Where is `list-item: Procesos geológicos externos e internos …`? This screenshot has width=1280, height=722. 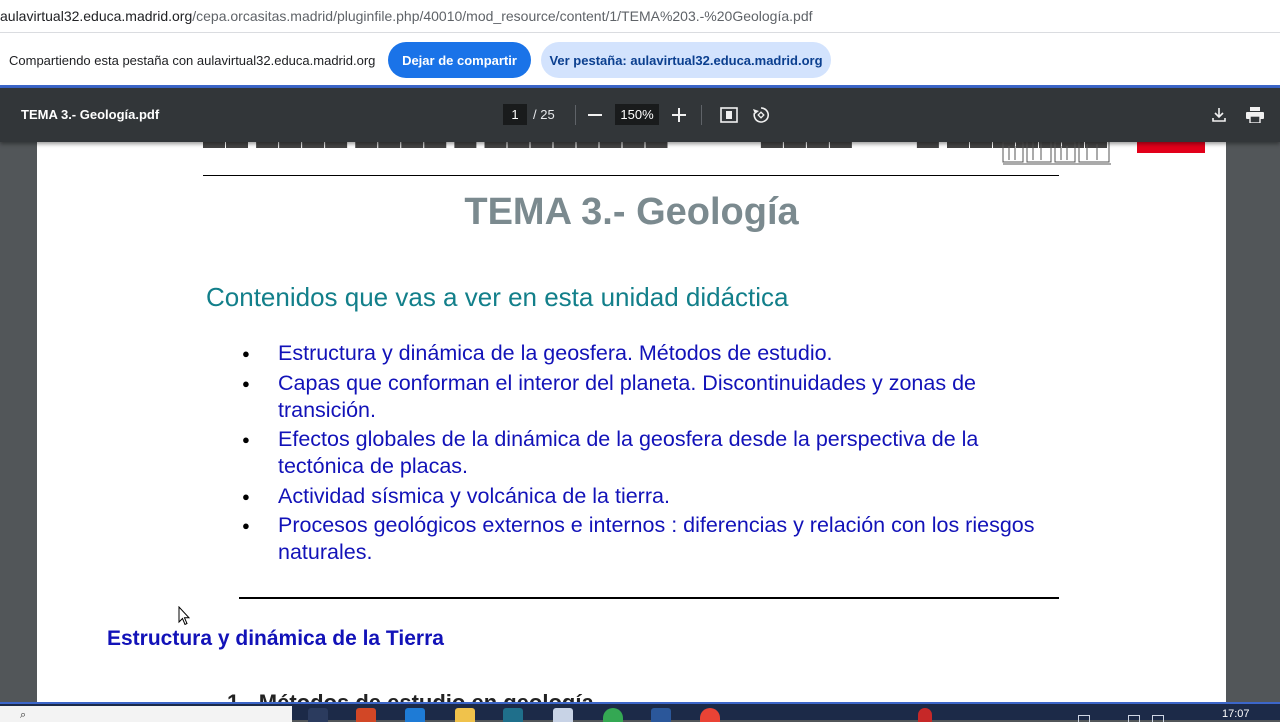
list-item: Procesos geológicos externos e internos … is located at coordinates (650, 539).